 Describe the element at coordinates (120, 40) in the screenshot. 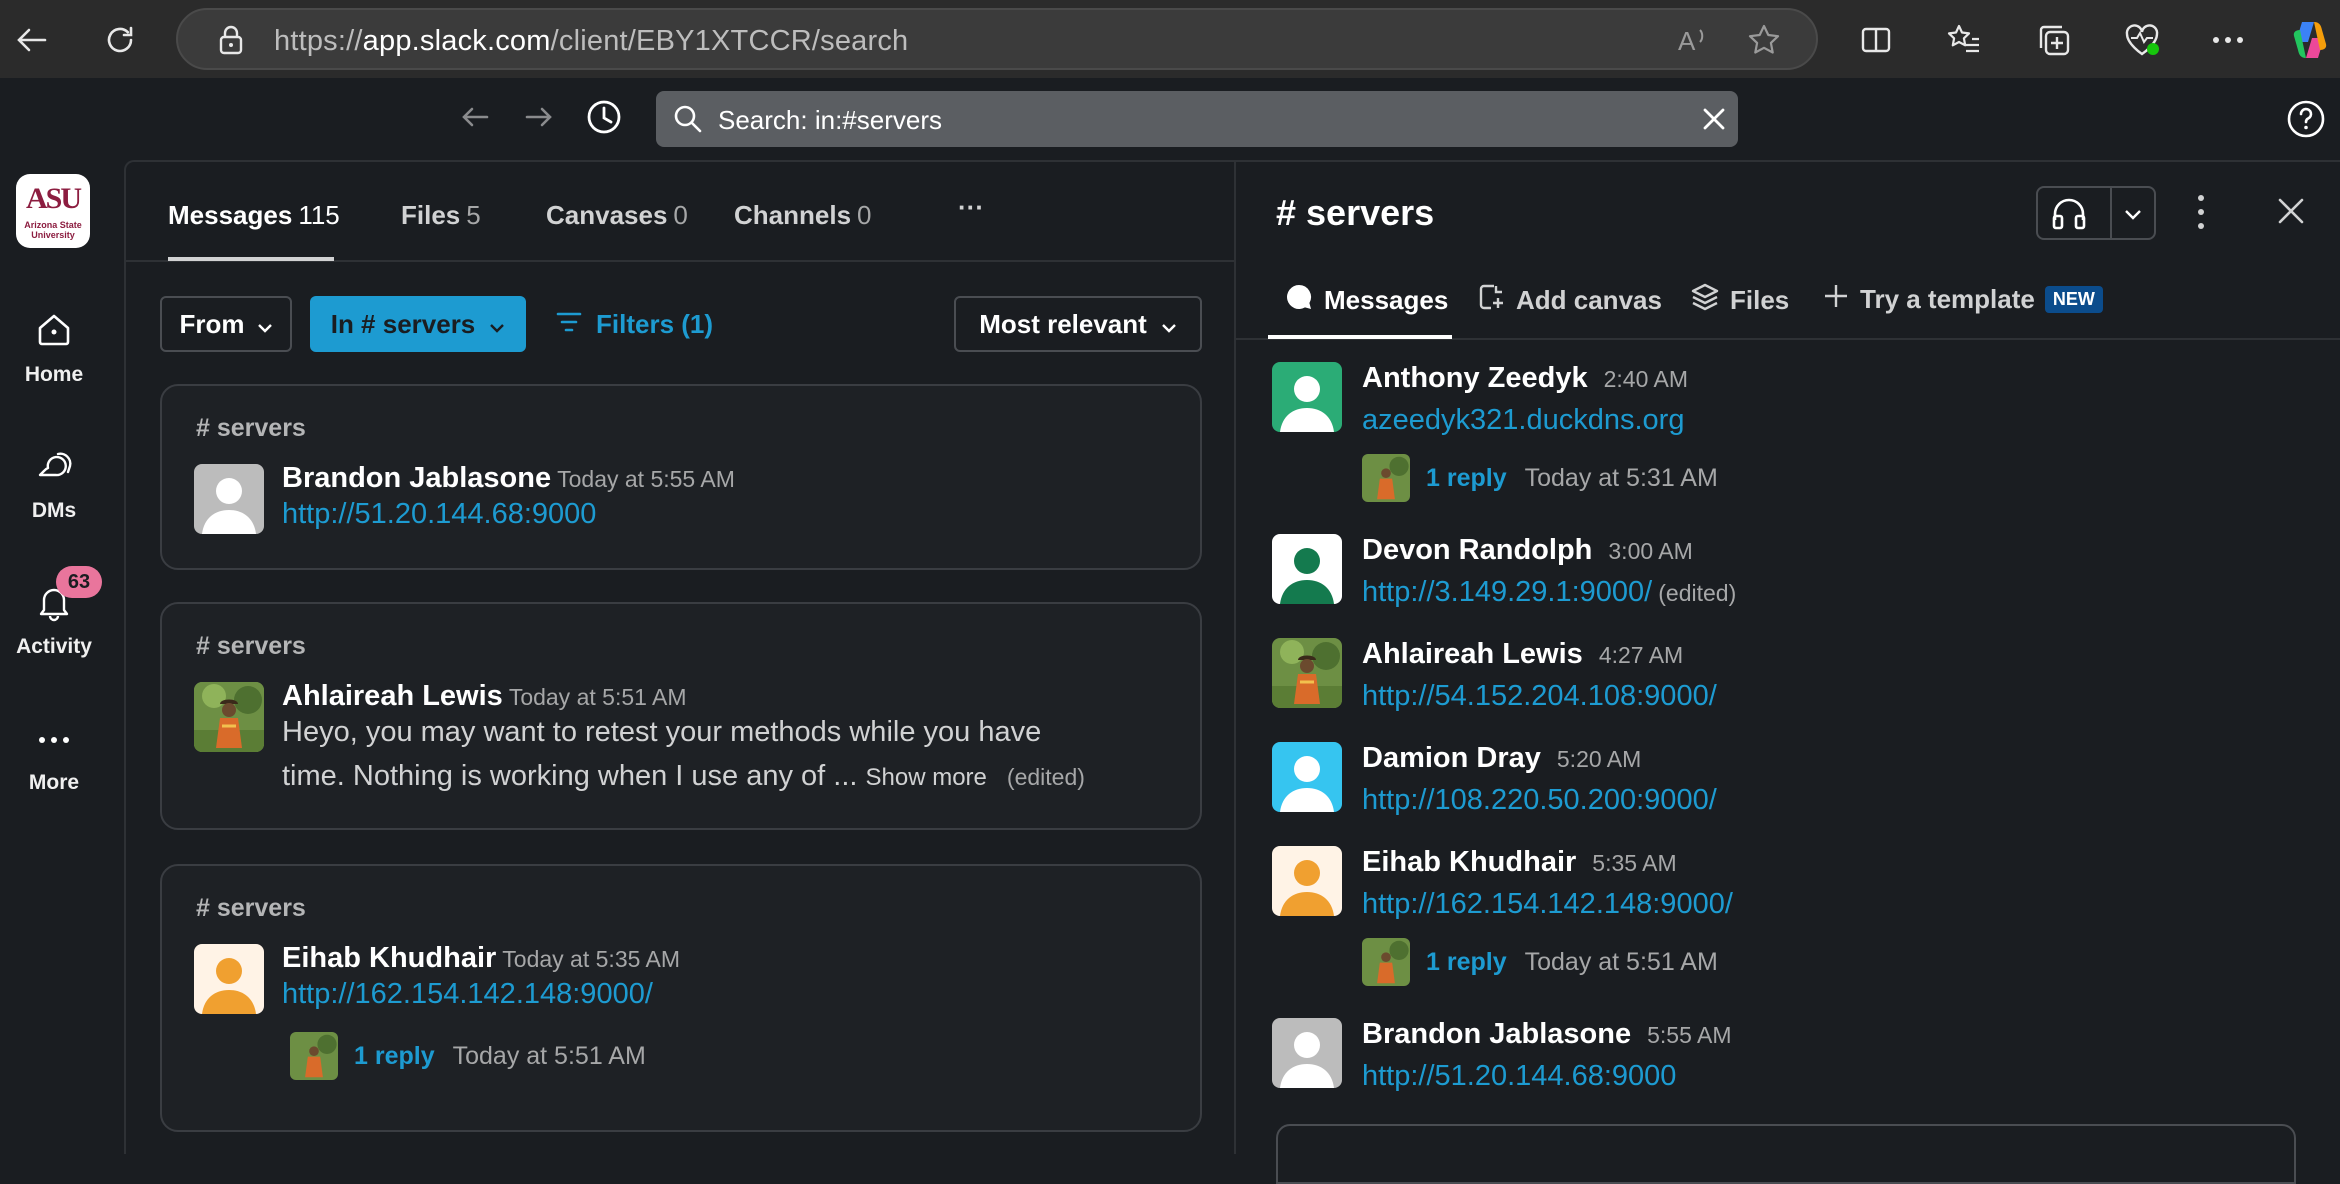

I see `refresh-icon` at that location.